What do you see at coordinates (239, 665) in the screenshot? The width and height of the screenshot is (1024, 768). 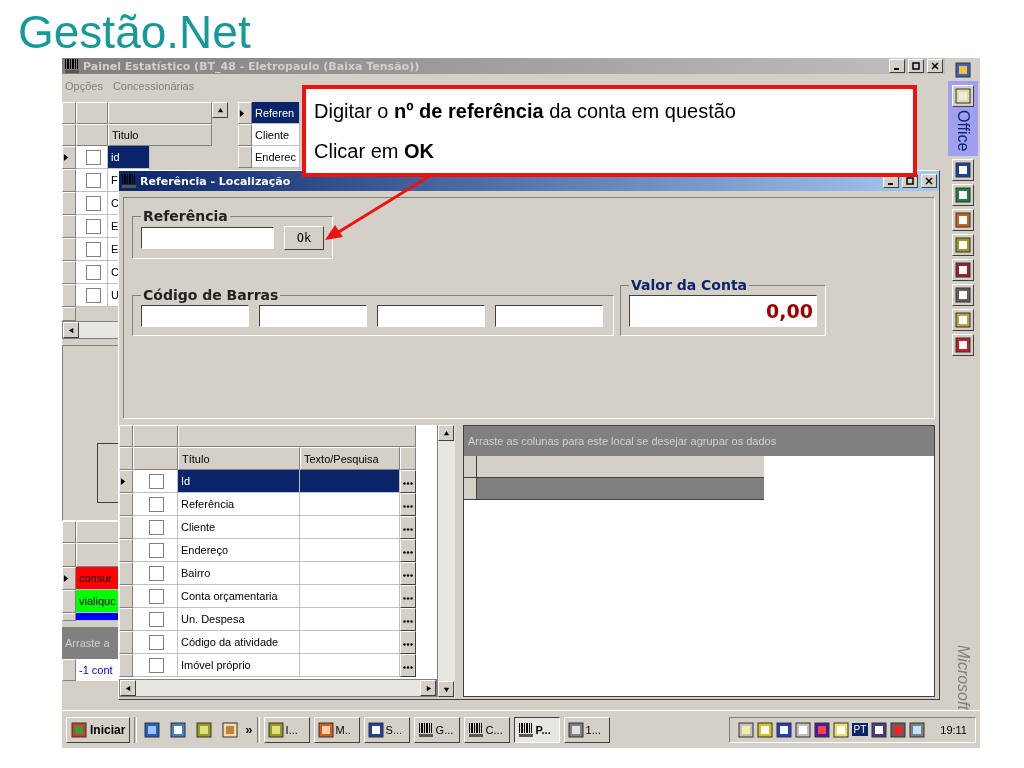 I see `table-cell: Imóvel próprio` at bounding box center [239, 665].